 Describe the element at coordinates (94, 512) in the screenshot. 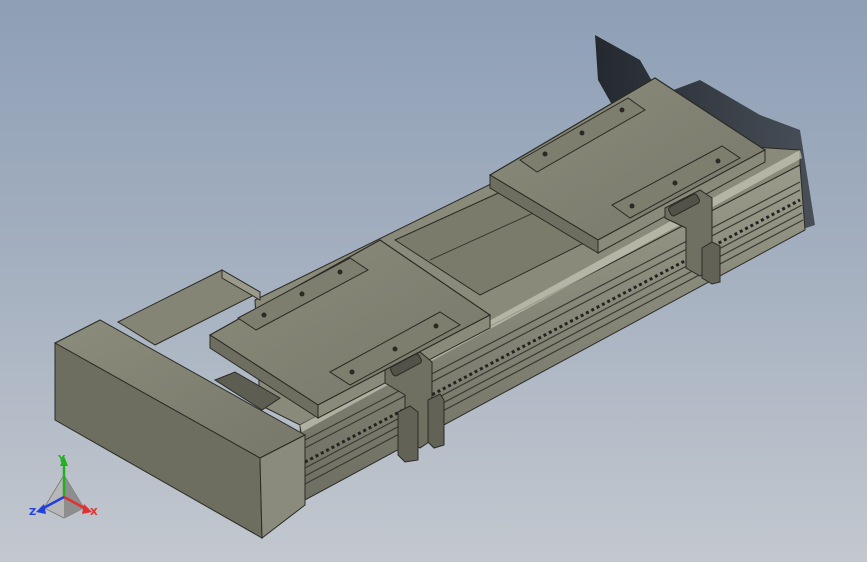

I see `x-axis-label: X` at that location.